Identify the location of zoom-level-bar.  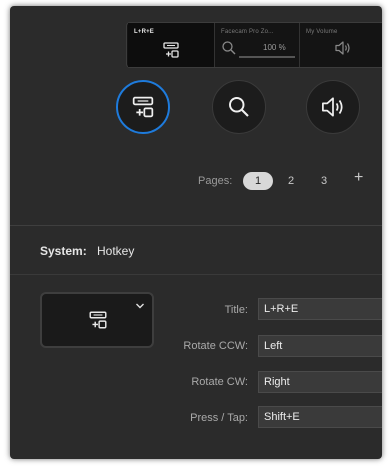
(267, 57).